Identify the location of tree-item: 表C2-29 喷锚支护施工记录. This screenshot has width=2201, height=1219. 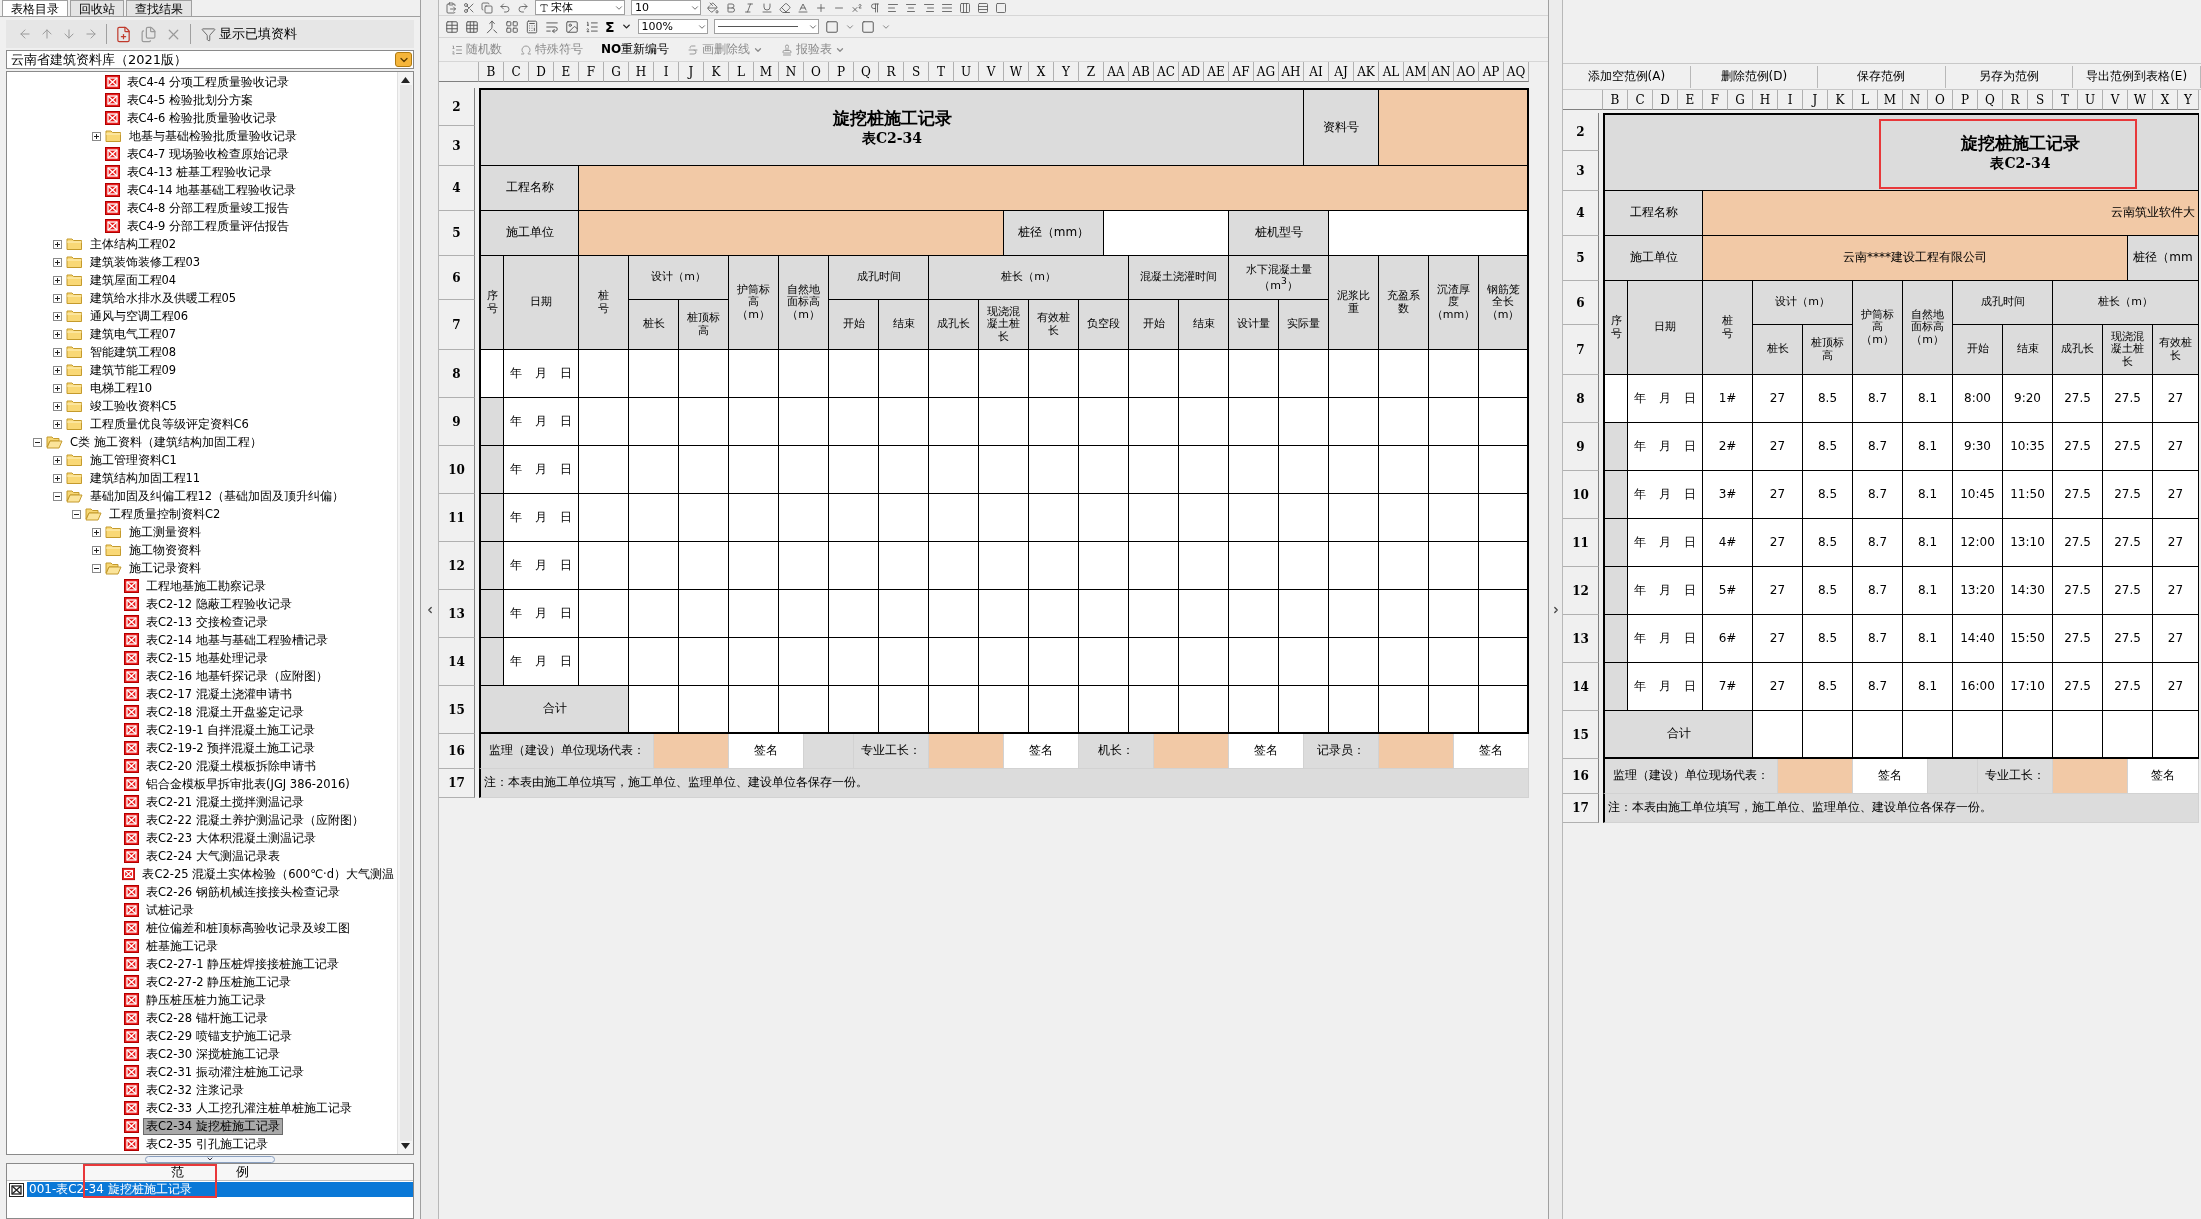
(219, 1036).